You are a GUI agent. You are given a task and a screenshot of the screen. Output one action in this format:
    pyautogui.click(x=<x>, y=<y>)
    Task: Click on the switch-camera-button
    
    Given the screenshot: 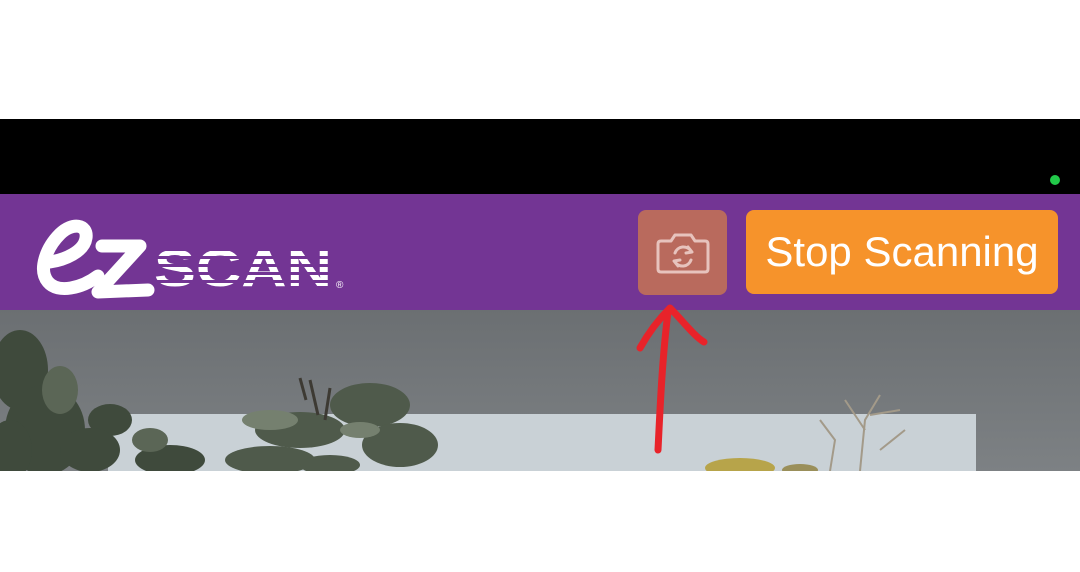 What is the action you would take?
    pyautogui.click(x=682, y=252)
    